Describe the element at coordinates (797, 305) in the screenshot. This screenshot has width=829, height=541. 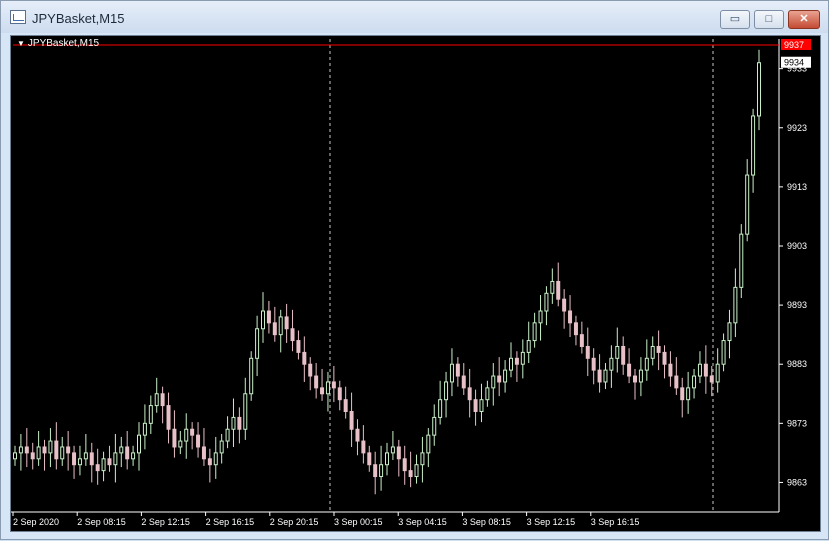
I see `price-tick-label: 9893` at that location.